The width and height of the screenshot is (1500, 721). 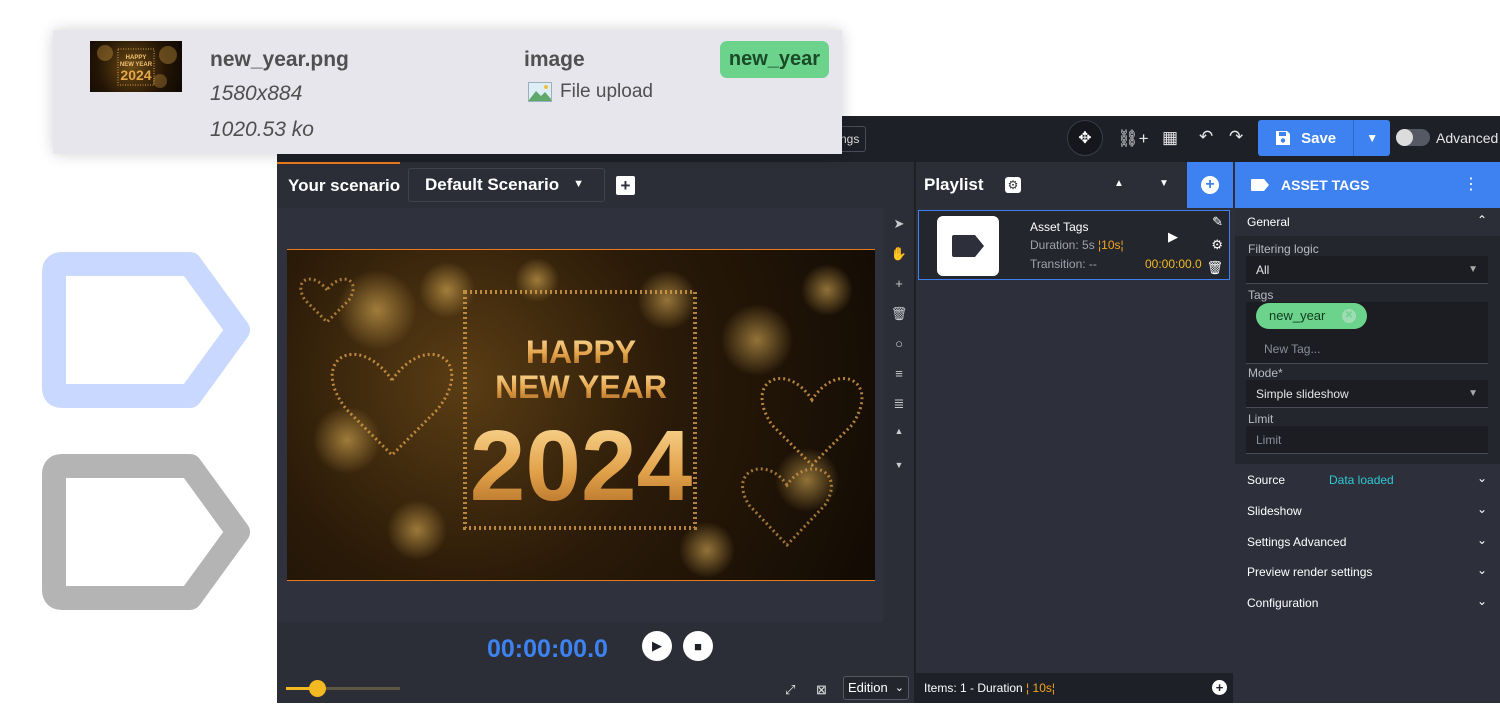 I want to click on filtering-select: All ▼, so click(x=1367, y=270).